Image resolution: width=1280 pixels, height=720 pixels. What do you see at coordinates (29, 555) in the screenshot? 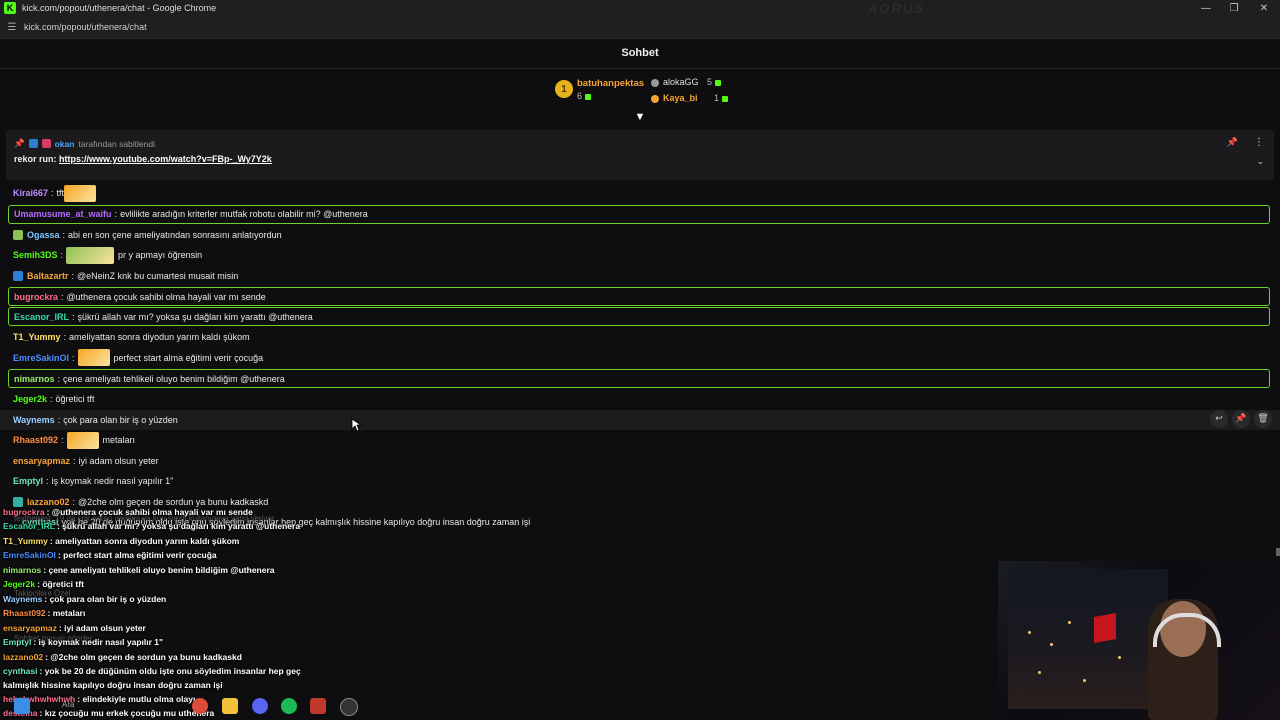
I see `overlay-username: EmreSakinOl` at bounding box center [29, 555].